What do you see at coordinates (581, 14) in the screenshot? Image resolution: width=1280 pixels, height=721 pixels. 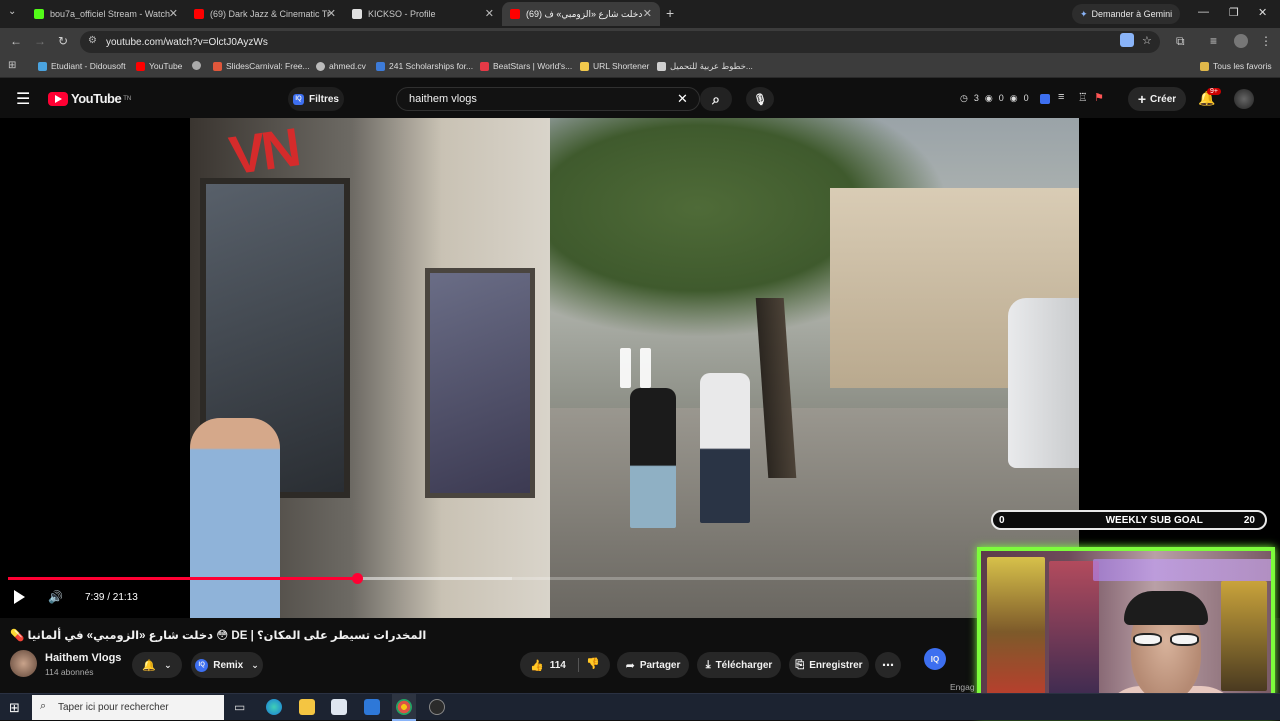 I see `tab-zombie-street-active: (69) دخلت شارع «الزومبي» ف ✕` at bounding box center [581, 14].